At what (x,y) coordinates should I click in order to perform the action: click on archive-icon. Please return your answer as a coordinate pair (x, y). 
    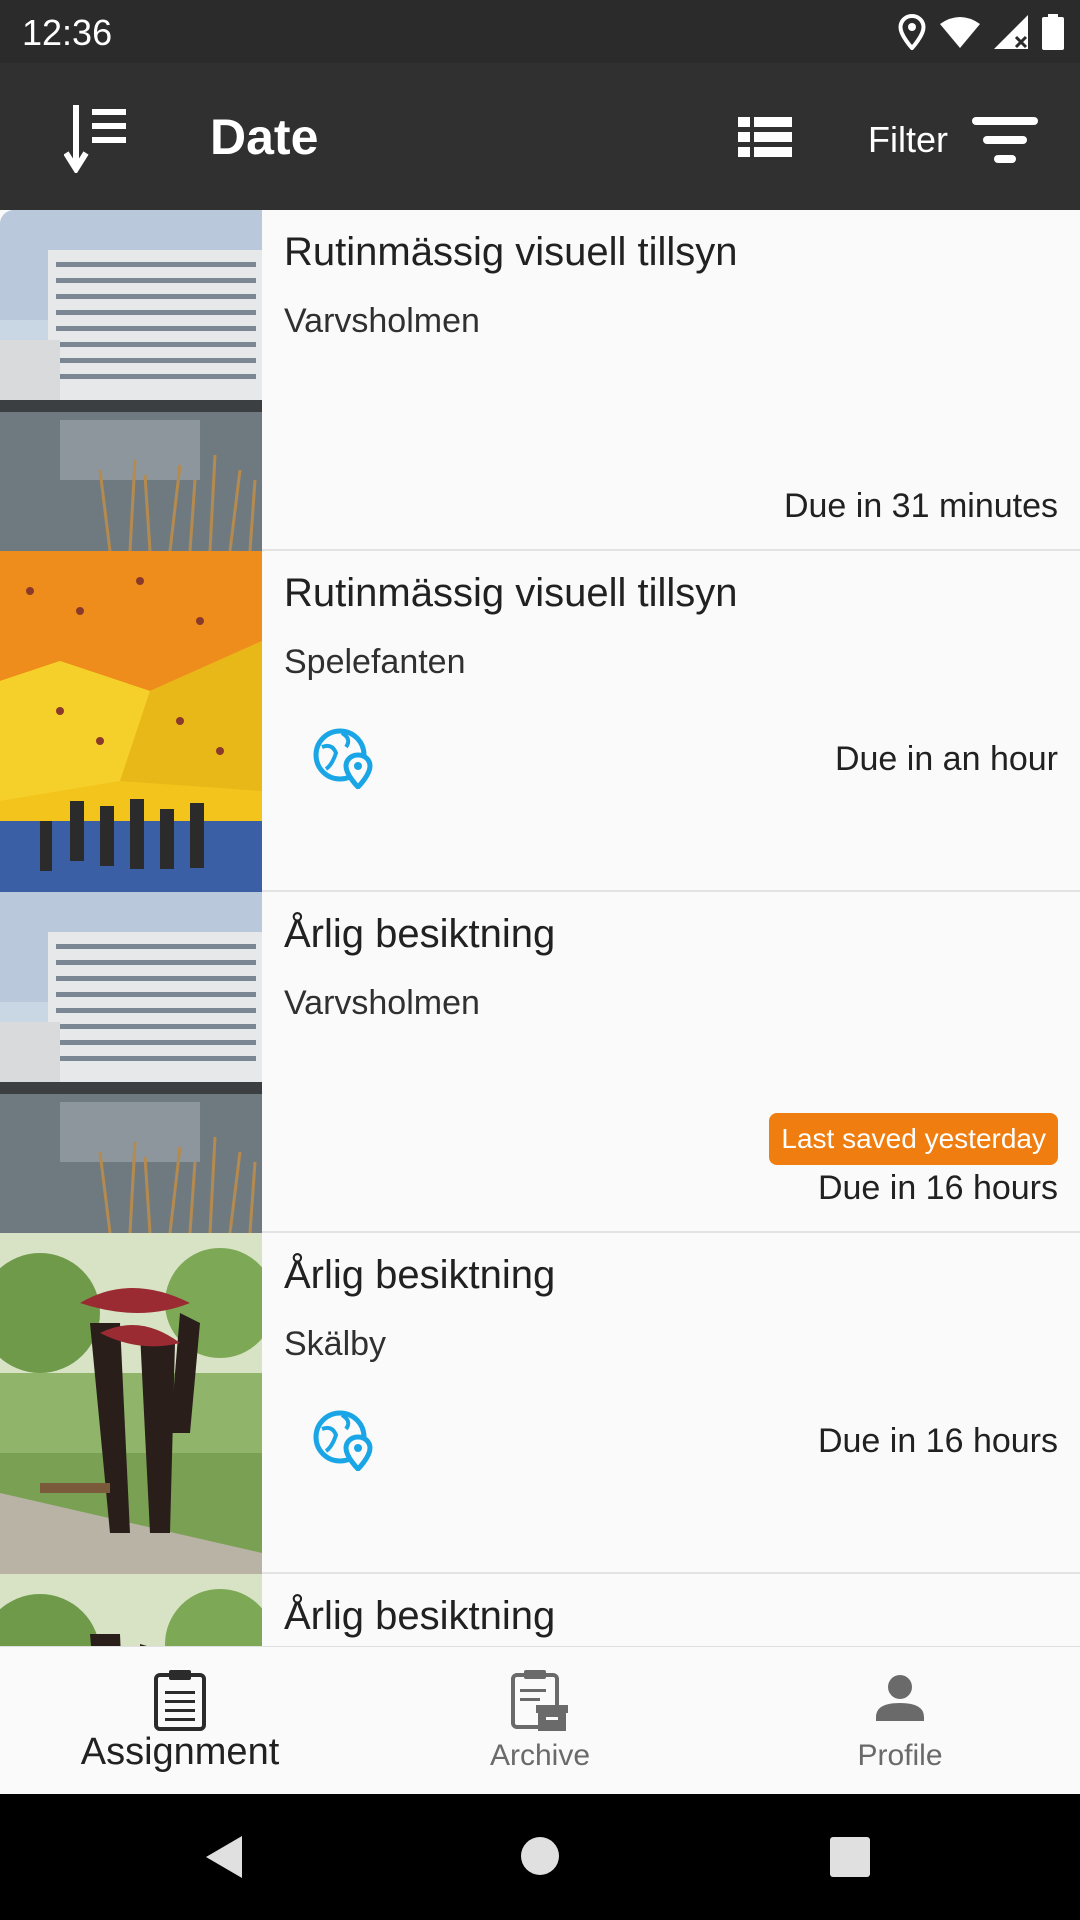
    Looking at the image, I should click on (539, 1700).